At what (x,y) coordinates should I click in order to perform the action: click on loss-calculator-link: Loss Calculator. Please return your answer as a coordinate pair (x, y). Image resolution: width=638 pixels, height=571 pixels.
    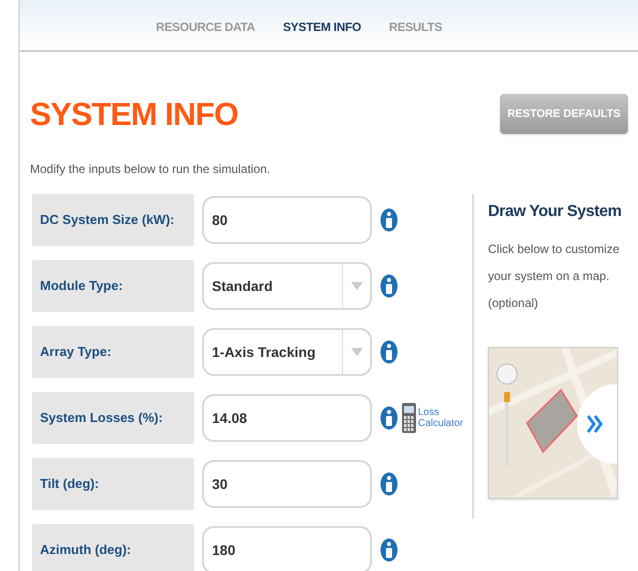
    Looking at the image, I should click on (441, 418).